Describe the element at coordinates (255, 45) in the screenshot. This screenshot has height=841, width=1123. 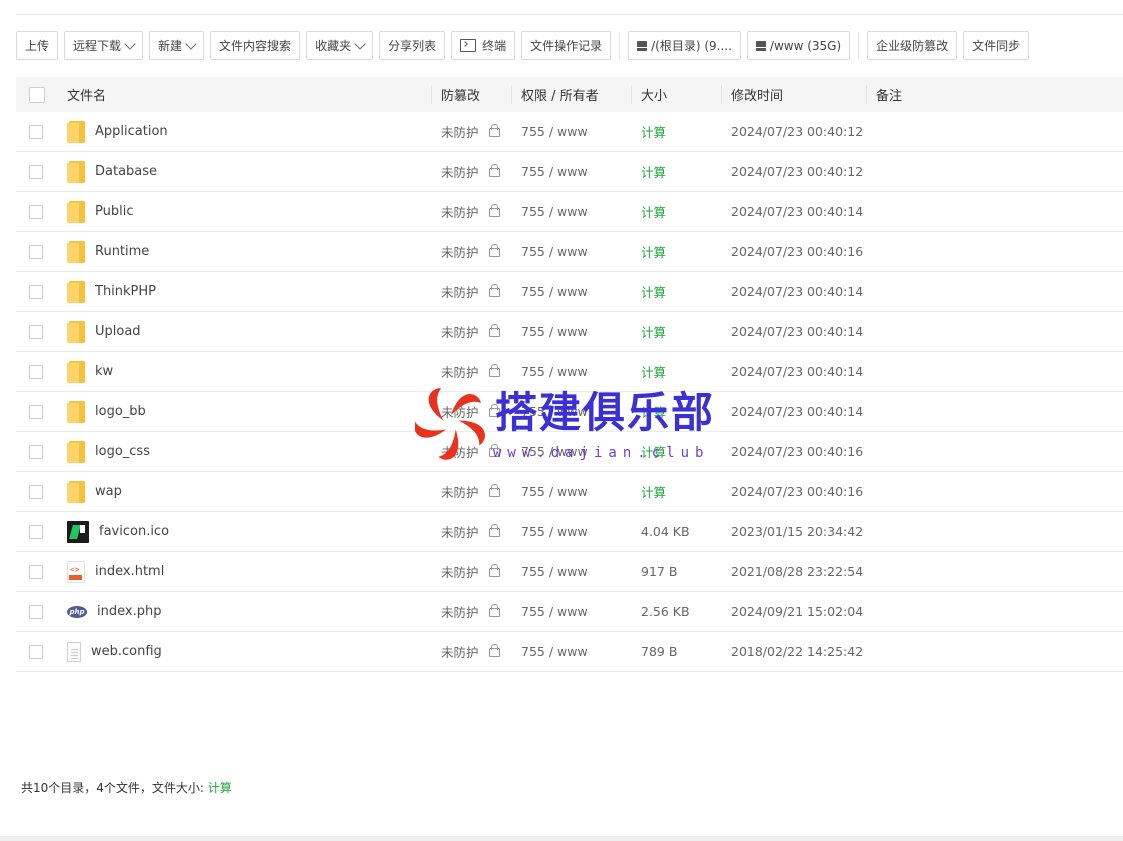
I see `content-search-button: 文件内容搜索` at that location.